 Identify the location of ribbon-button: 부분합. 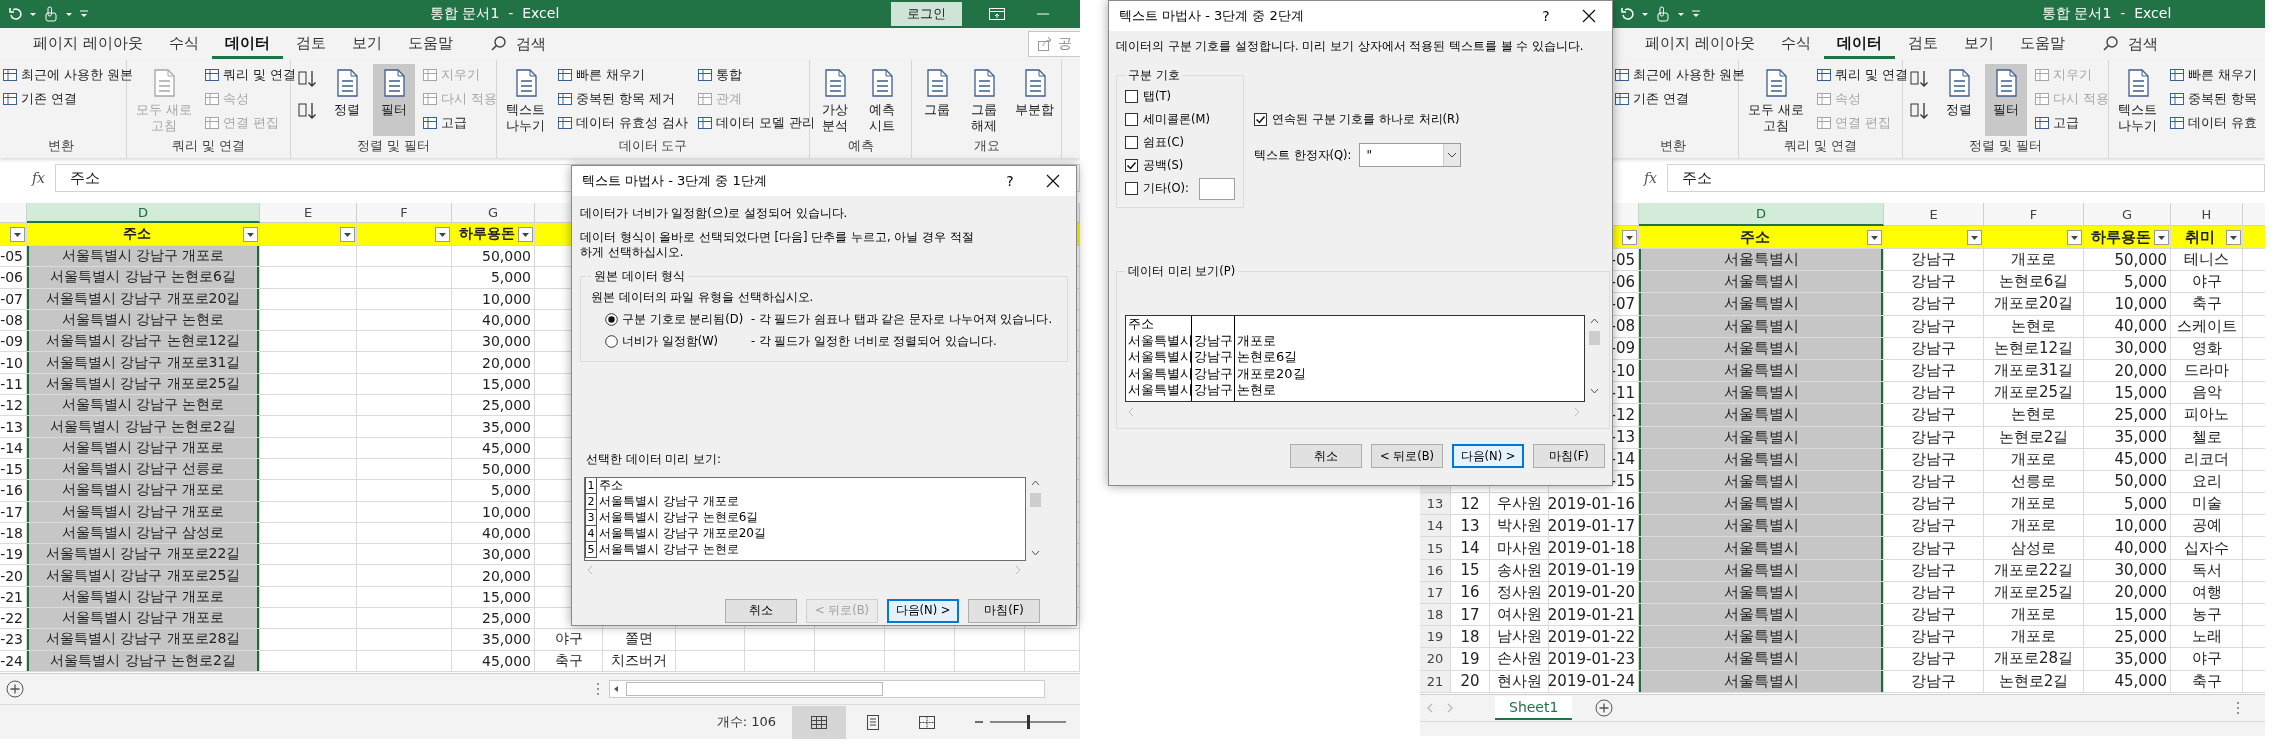
(1034, 100).